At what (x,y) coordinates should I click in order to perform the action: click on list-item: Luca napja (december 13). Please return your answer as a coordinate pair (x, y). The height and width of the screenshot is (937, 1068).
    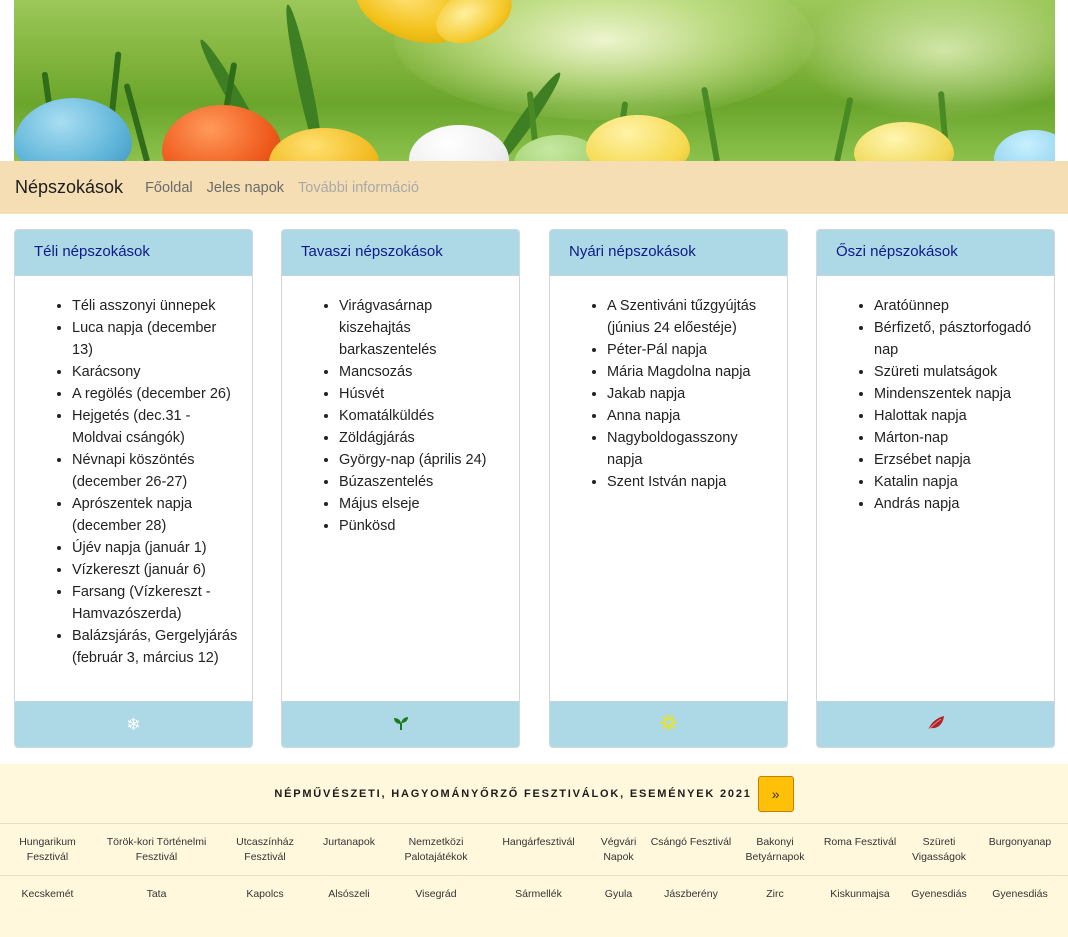
    Looking at the image, I should click on (156, 339).